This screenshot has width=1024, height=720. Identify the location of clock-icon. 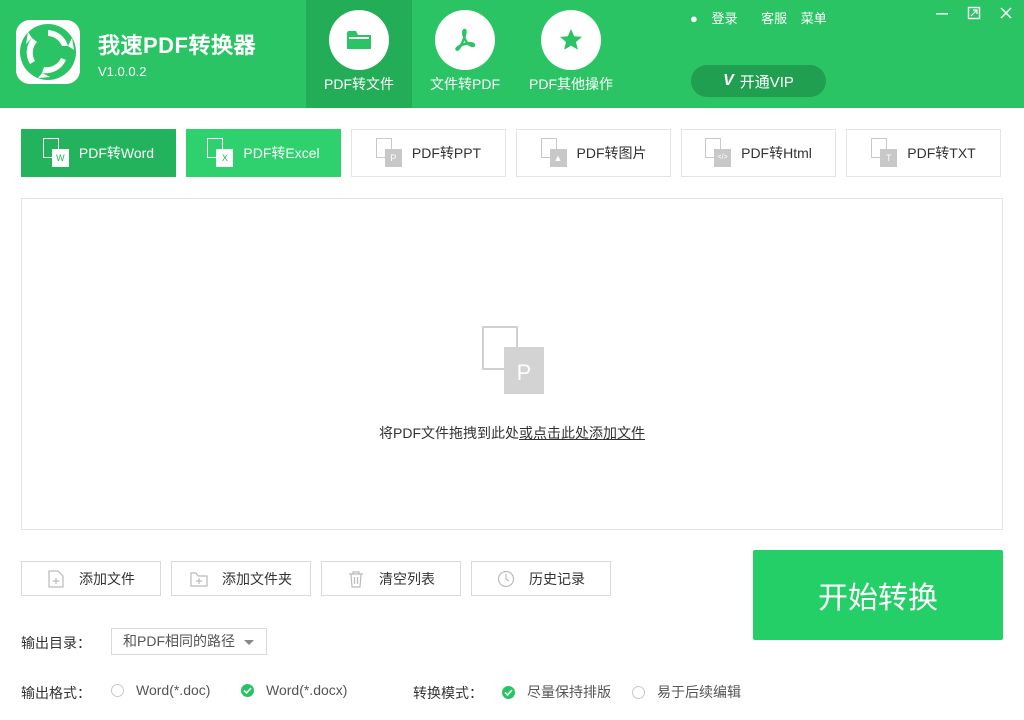
(506, 579).